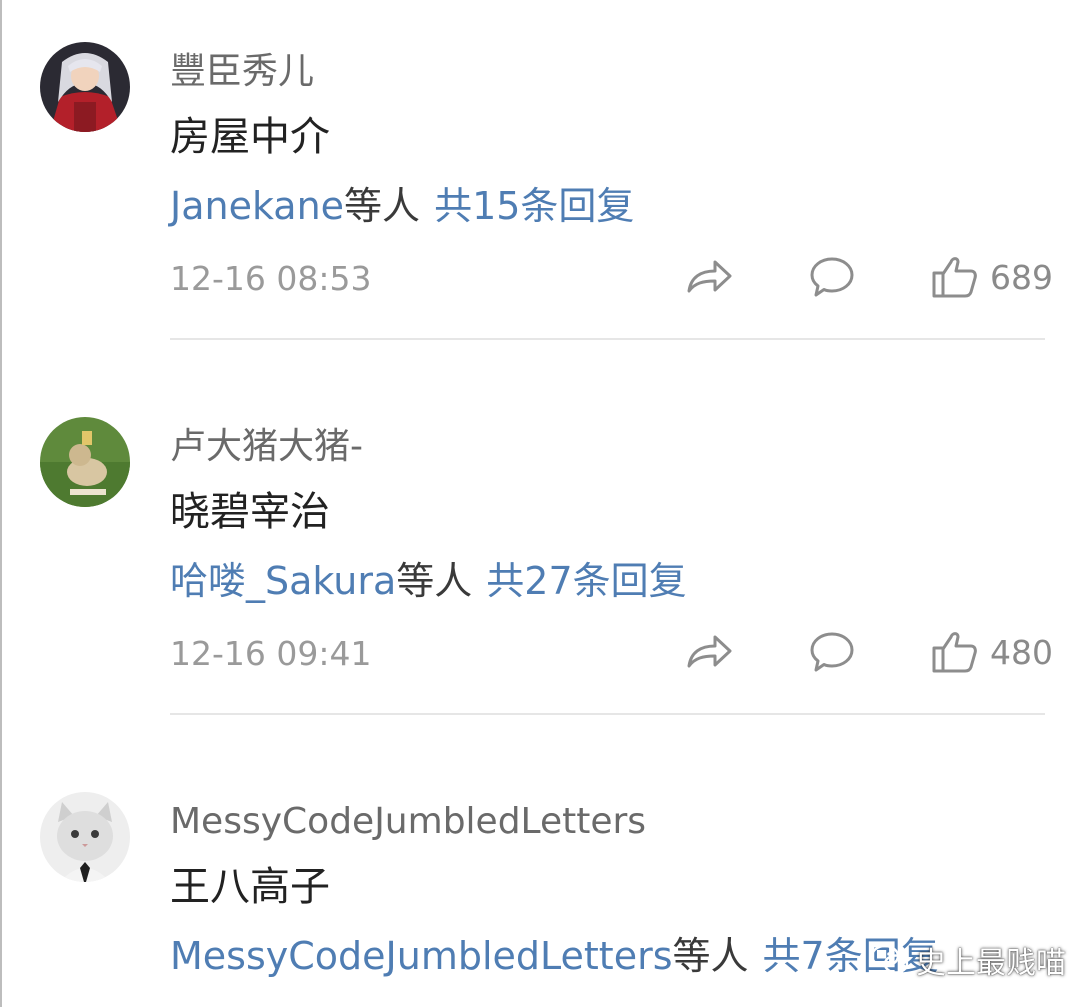 The width and height of the screenshot is (1080, 1007). What do you see at coordinates (534, 206) in the screenshot?
I see `reply-count-link: 共15条回复` at bounding box center [534, 206].